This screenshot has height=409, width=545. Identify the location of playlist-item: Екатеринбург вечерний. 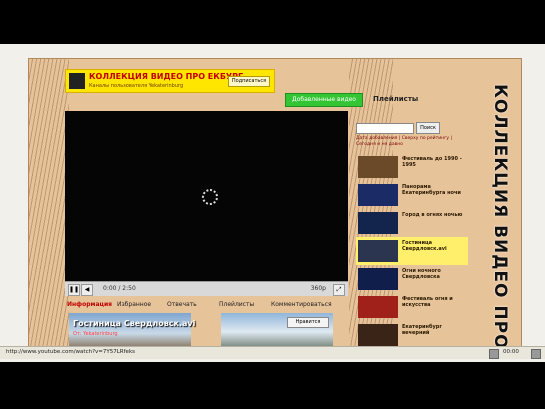
(412, 334).